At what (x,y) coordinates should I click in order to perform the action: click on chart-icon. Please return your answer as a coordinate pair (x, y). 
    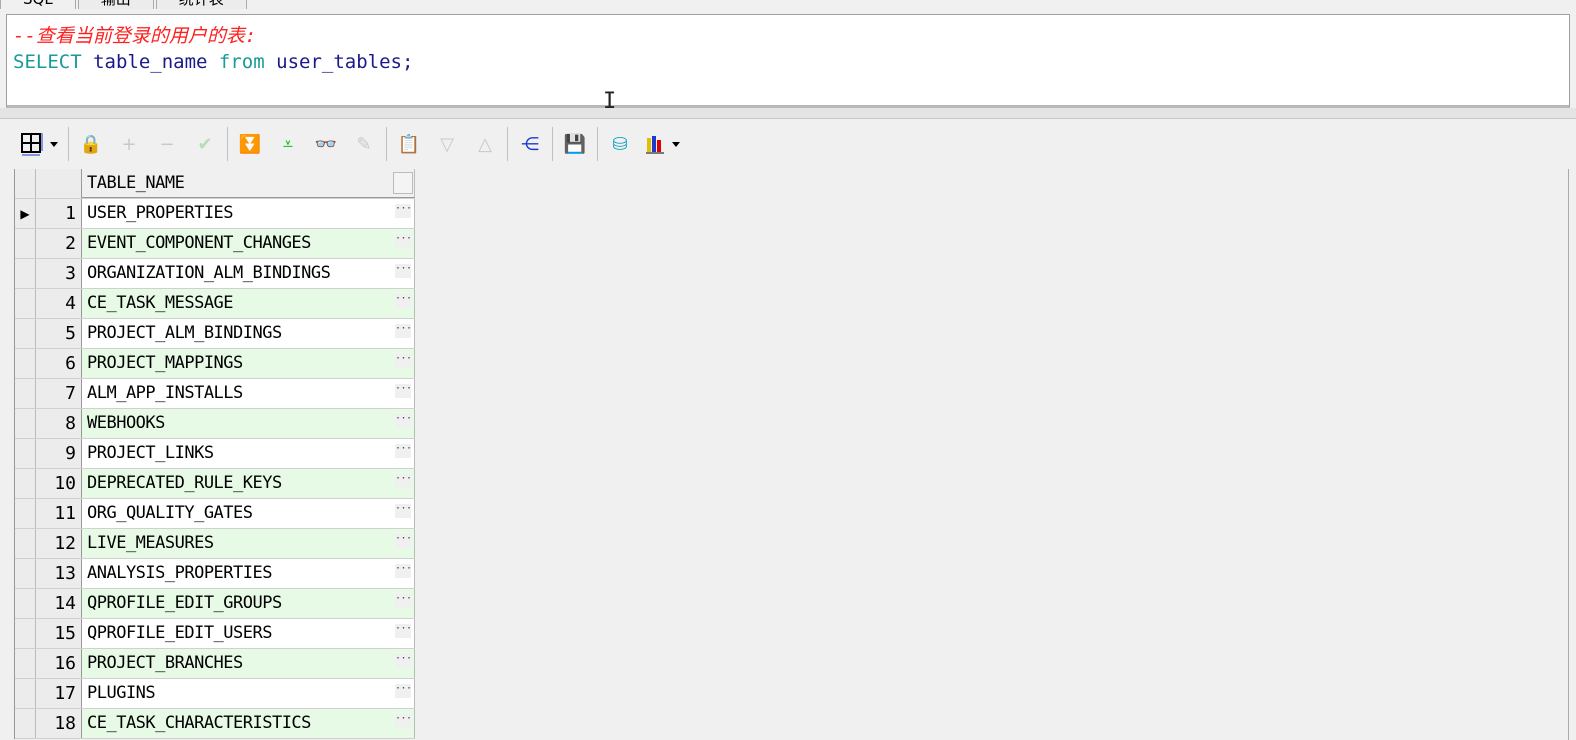
    Looking at the image, I should click on (664, 144).